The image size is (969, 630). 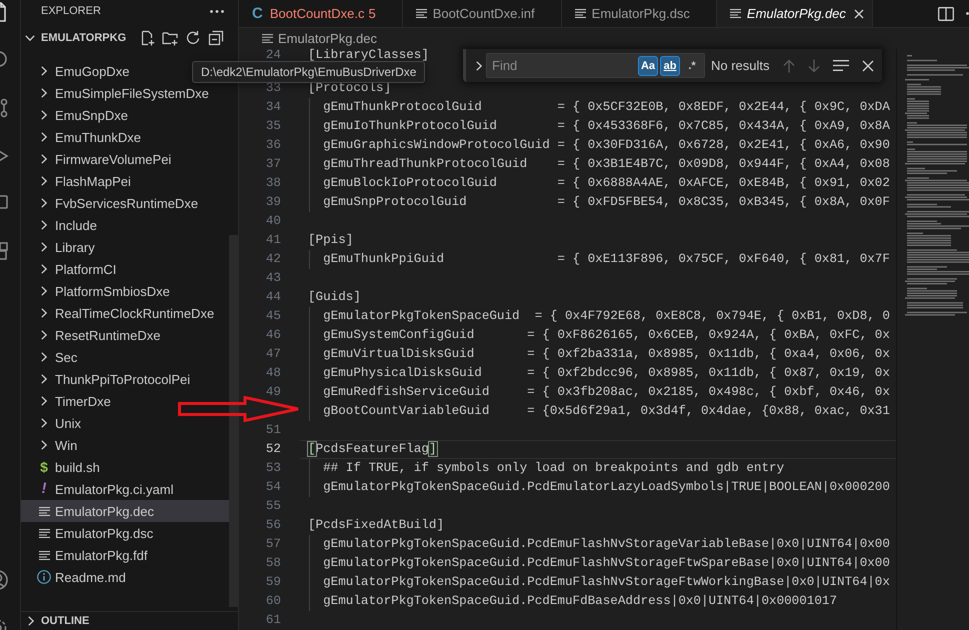 What do you see at coordinates (83, 38) in the screenshot?
I see `folder-section-header: EMULATORPKG` at bounding box center [83, 38].